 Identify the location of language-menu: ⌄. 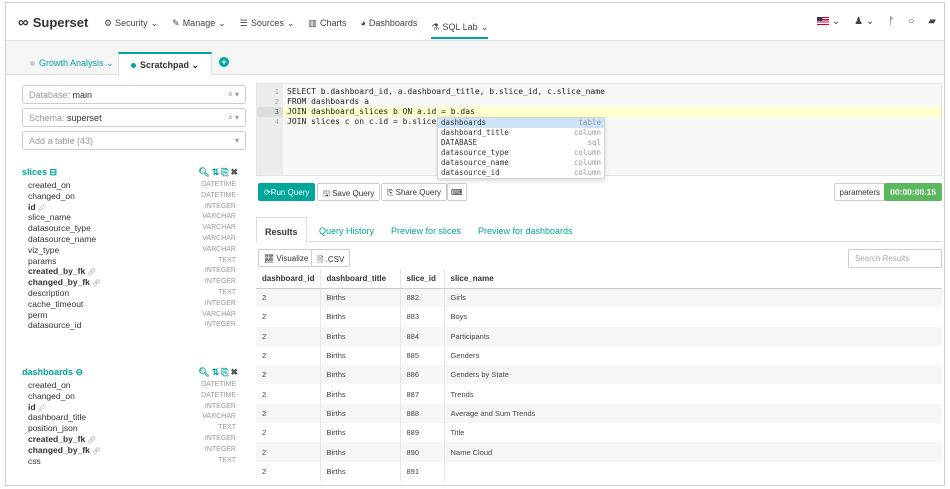
(828, 21).